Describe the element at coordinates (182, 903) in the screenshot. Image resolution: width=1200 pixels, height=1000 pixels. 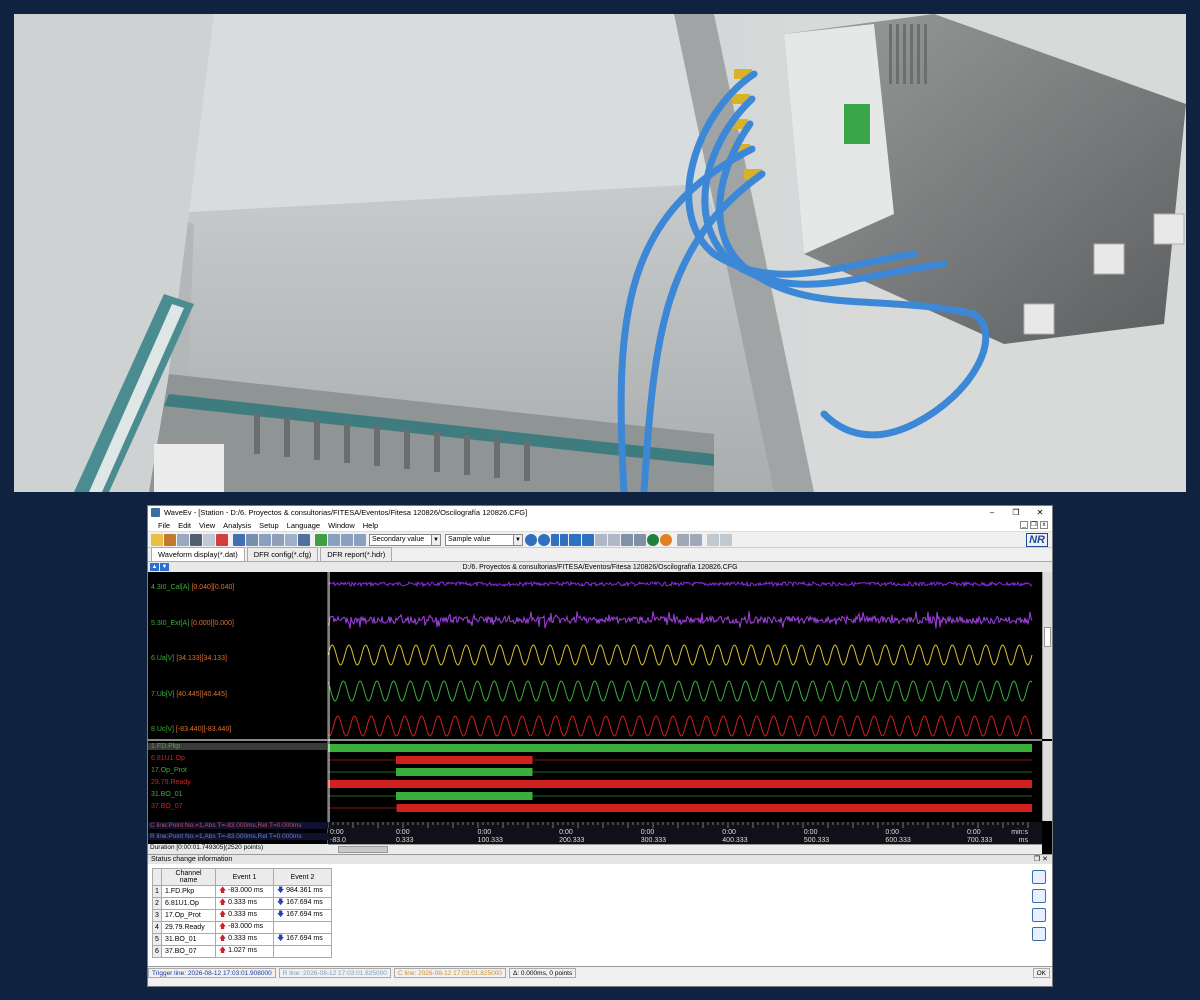
I see `row-channel-name-text: 6.81U1.Op` at that location.